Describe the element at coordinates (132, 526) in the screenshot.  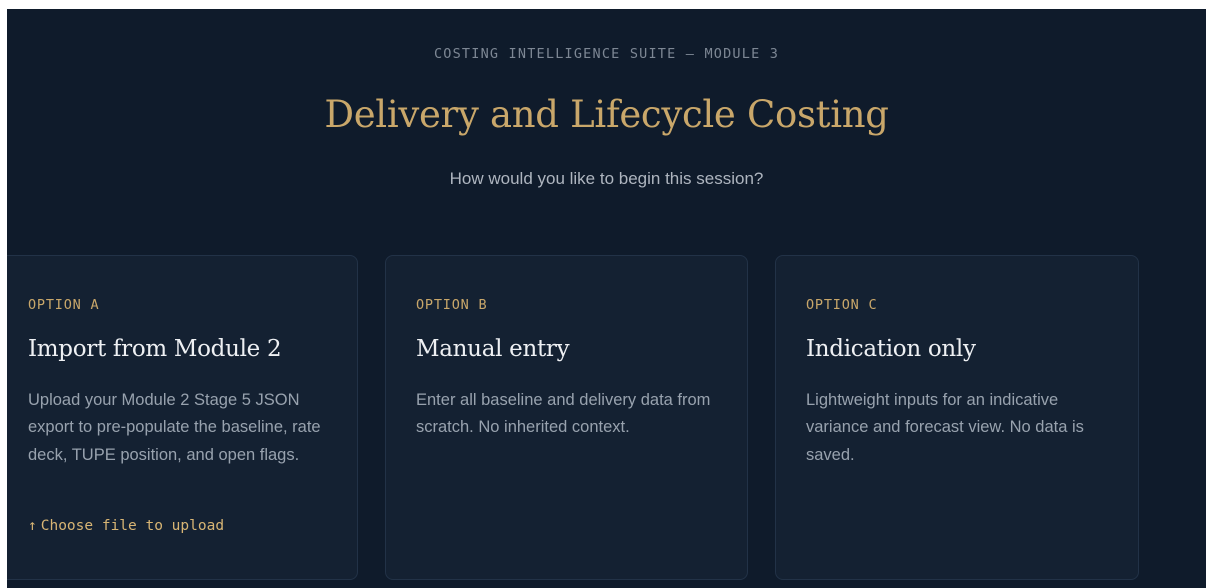
I see `upload-label: Choose file to upload` at that location.